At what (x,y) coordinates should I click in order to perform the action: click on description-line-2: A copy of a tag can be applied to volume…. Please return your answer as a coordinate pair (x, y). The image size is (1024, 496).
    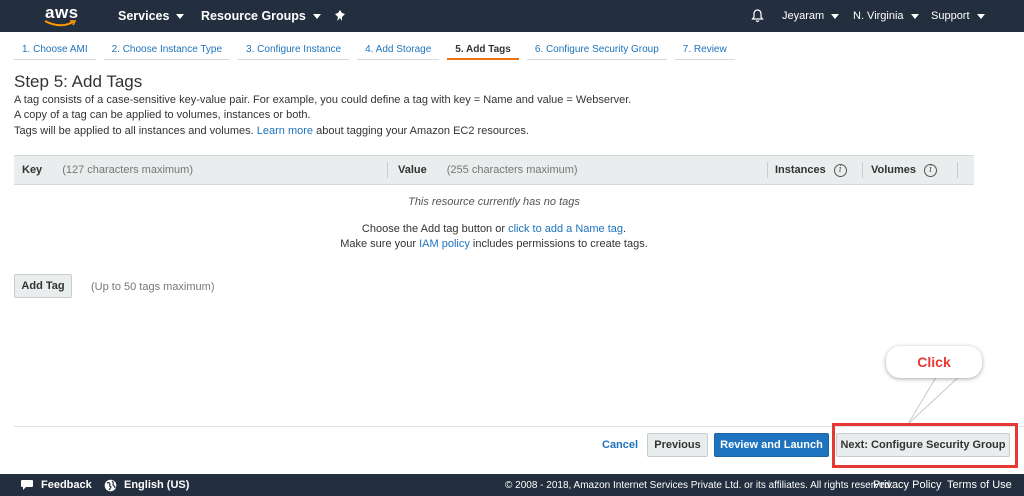
    Looking at the image, I should click on (162, 115).